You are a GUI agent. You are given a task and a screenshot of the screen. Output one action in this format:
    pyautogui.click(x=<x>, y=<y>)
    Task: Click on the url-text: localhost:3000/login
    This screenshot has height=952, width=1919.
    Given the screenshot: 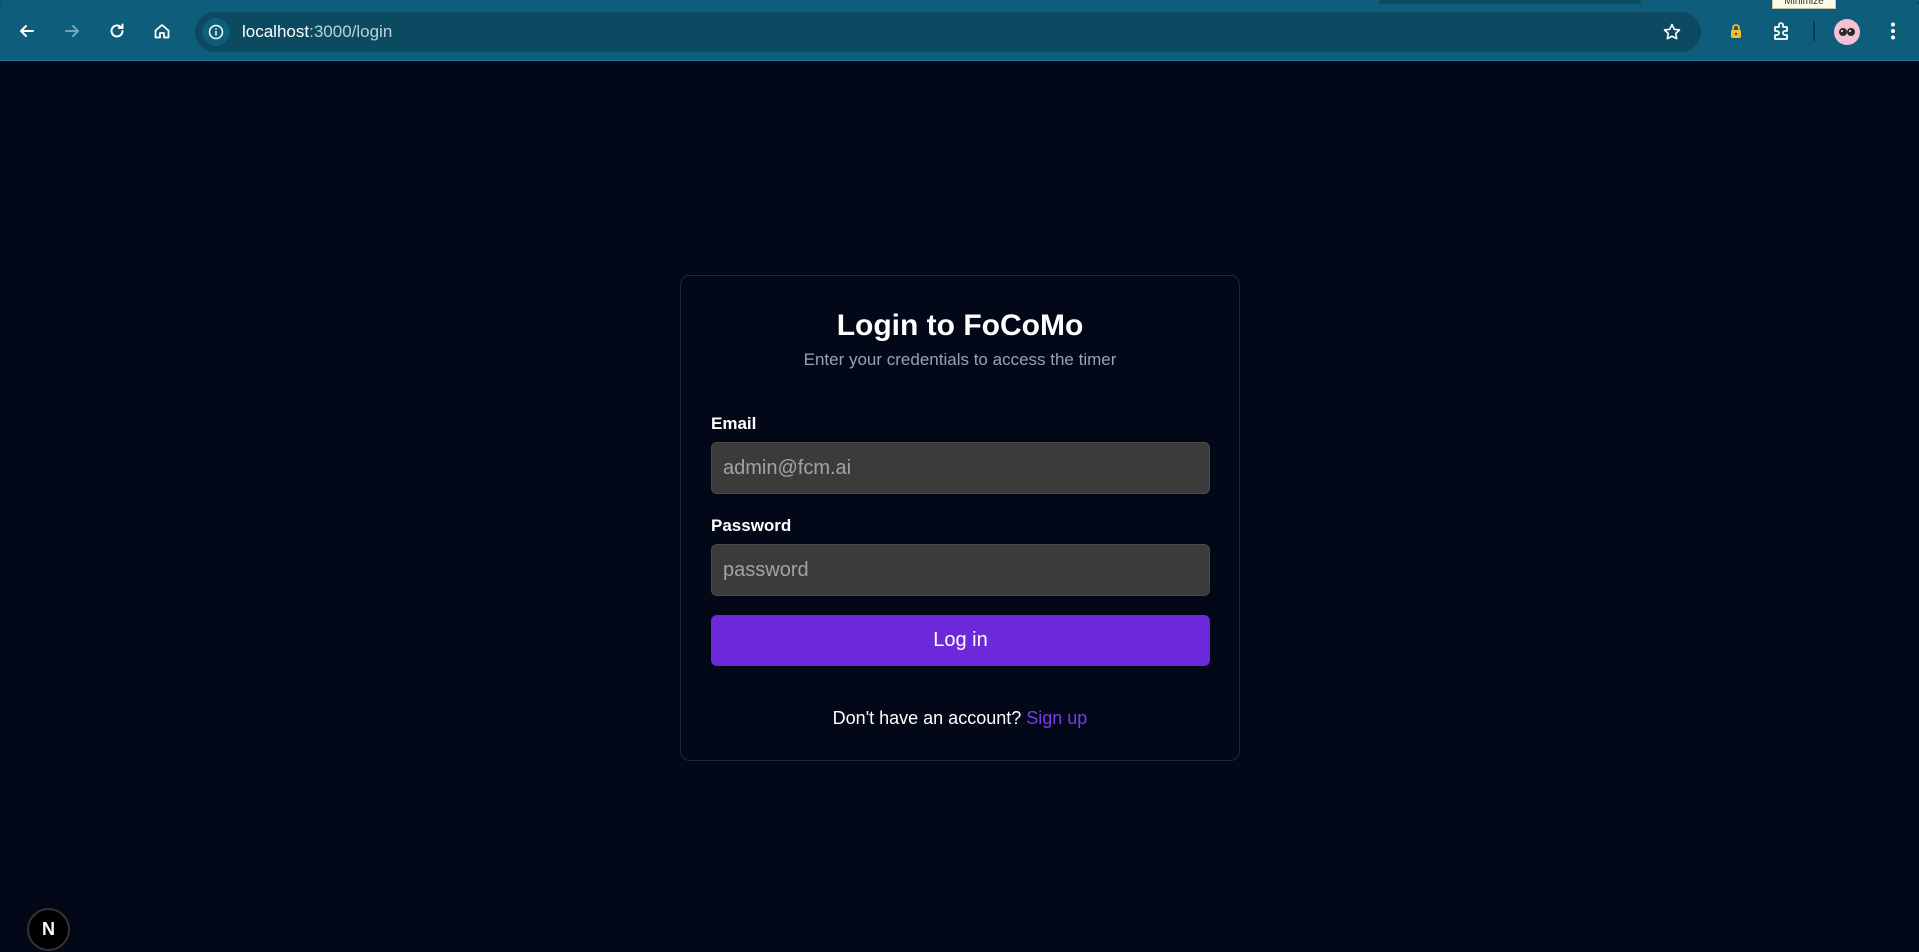 What is the action you would take?
    pyautogui.click(x=317, y=32)
    